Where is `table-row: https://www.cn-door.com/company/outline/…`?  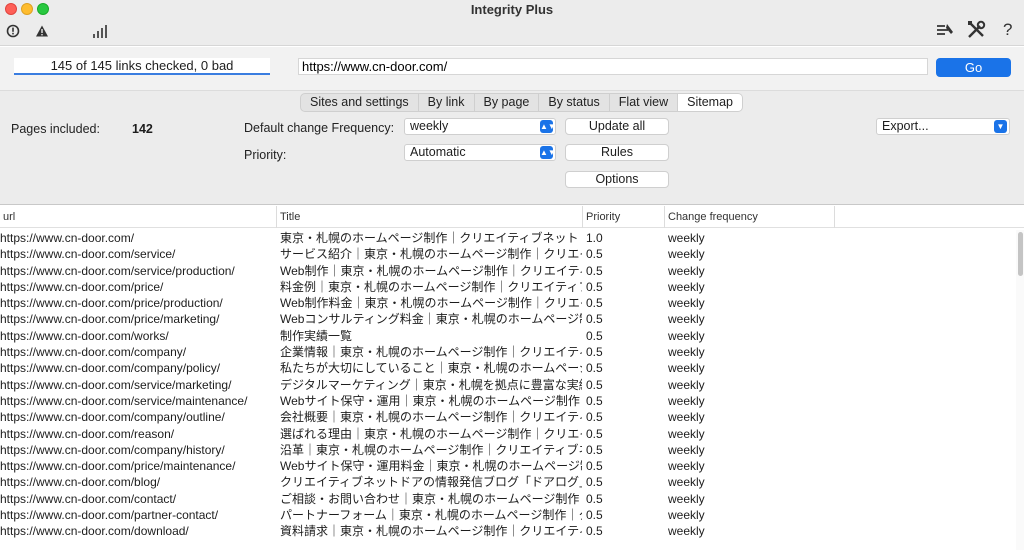 table-row: https://www.cn-door.com/company/outline/… is located at coordinates (508, 417).